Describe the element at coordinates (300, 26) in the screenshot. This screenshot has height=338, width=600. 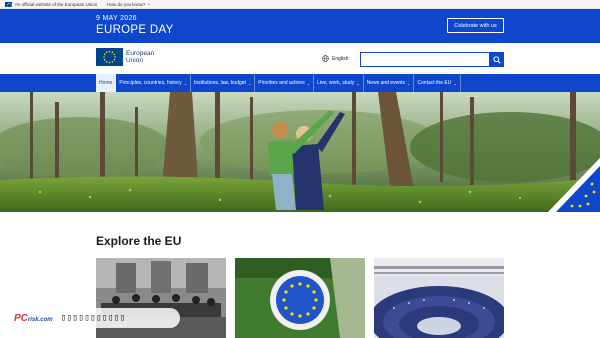
I see `europe-day-banner: 9 MAY 2026 EUROPE DAY Celebrate with us` at that location.